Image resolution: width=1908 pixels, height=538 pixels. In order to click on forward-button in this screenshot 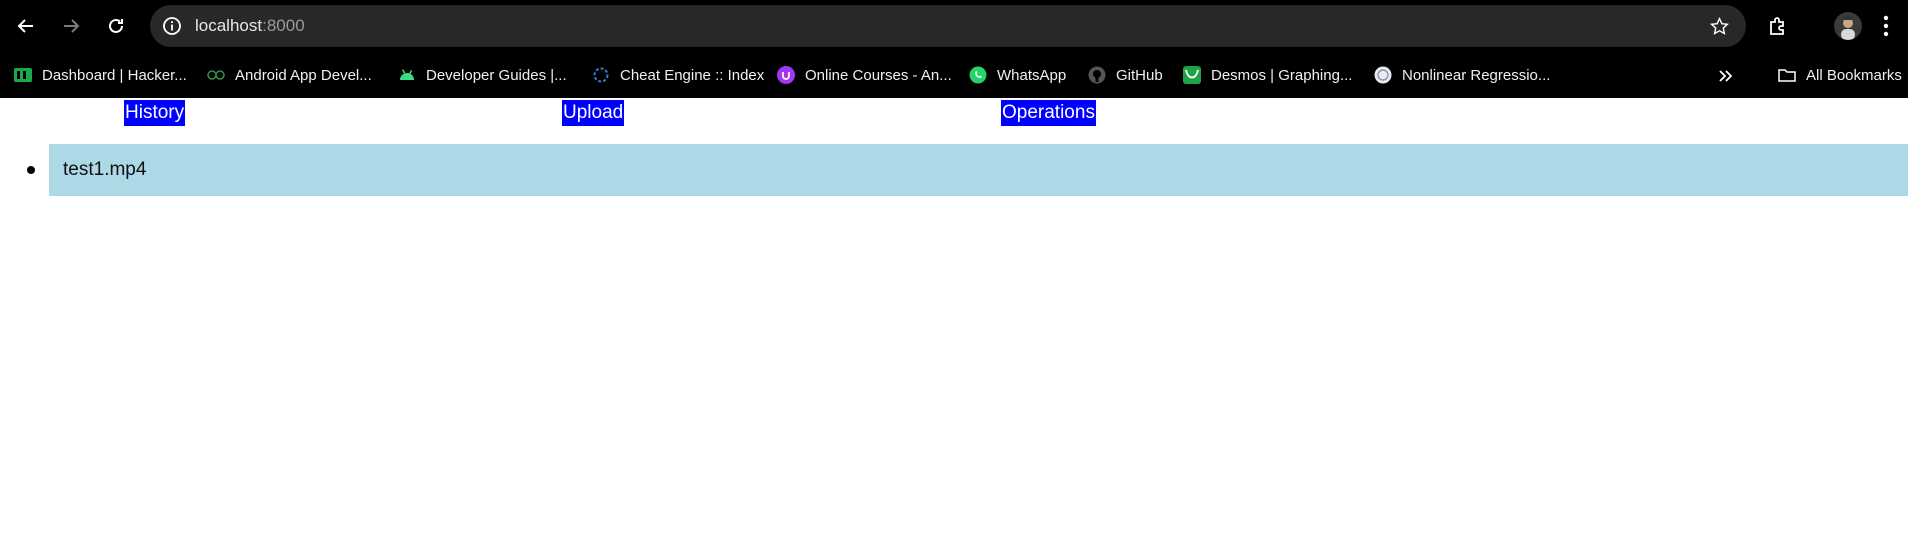, I will do `click(71, 26)`.